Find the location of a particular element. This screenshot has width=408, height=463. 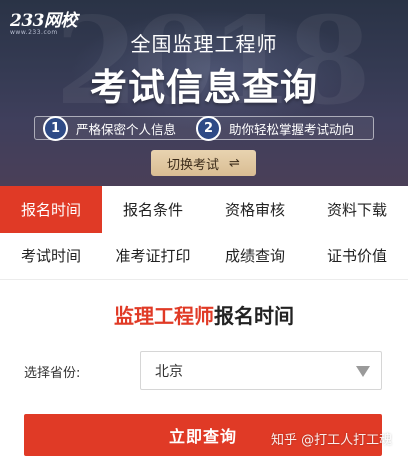

nav-row: 考试时间 准考证打印 成绩查询 证书价值 is located at coordinates (204, 255).